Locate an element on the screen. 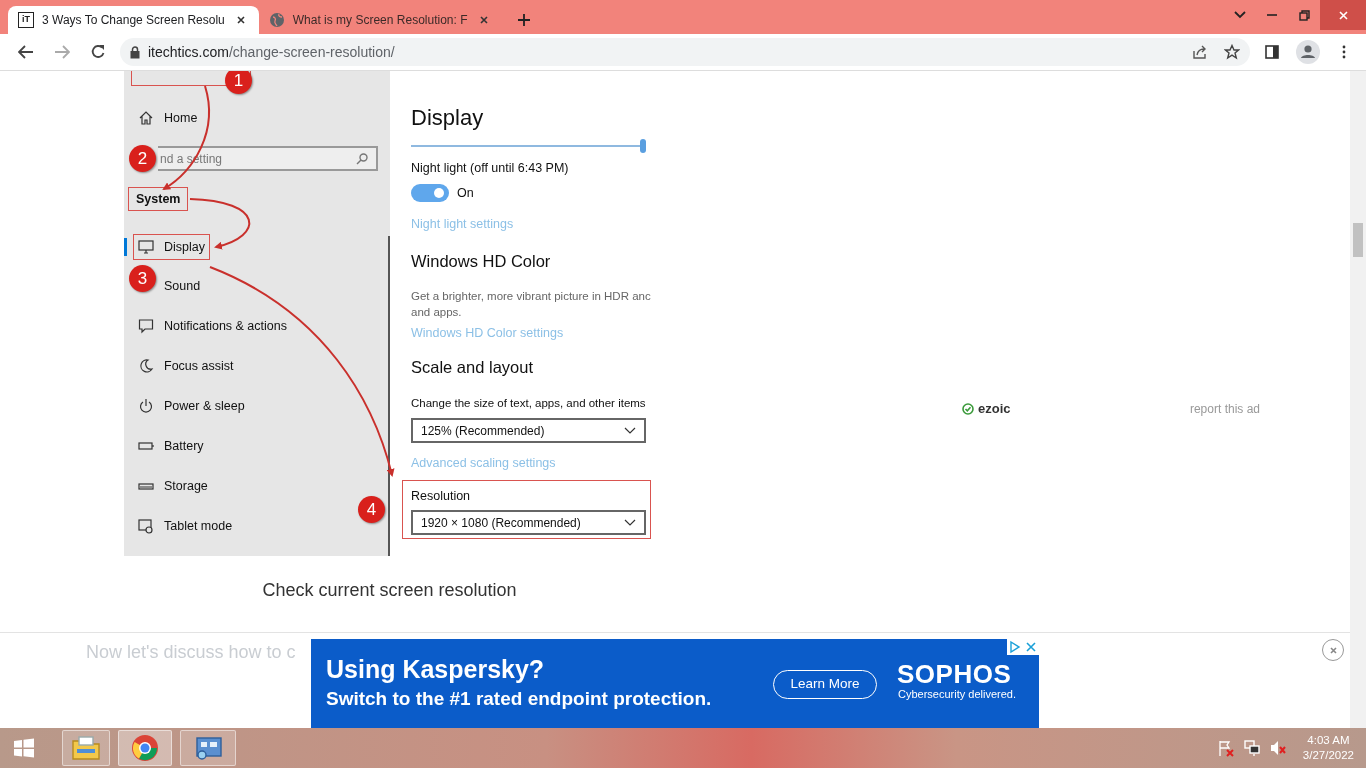  sidebar-item: Power & sleep is located at coordinates (191, 406).